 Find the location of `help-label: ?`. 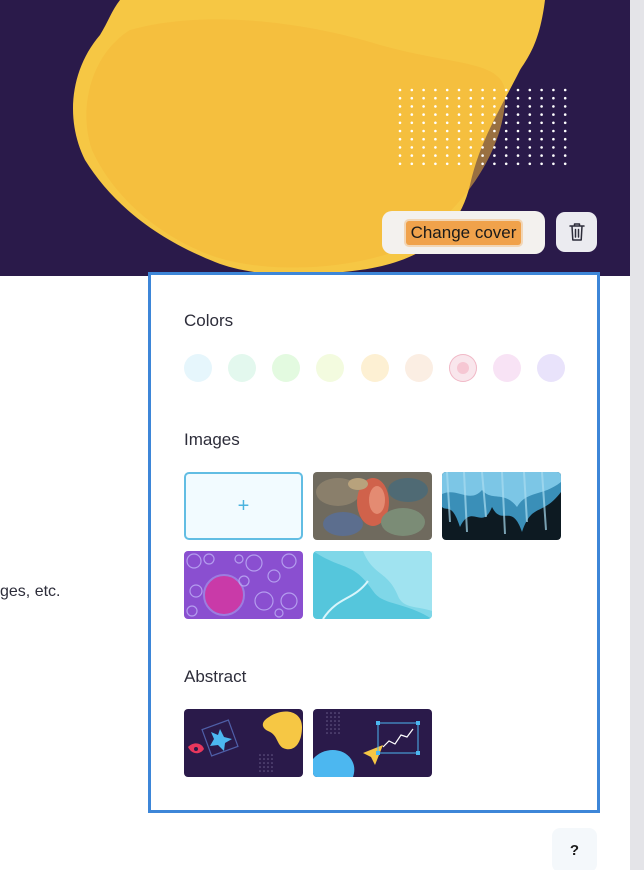

help-label: ? is located at coordinates (574, 850).